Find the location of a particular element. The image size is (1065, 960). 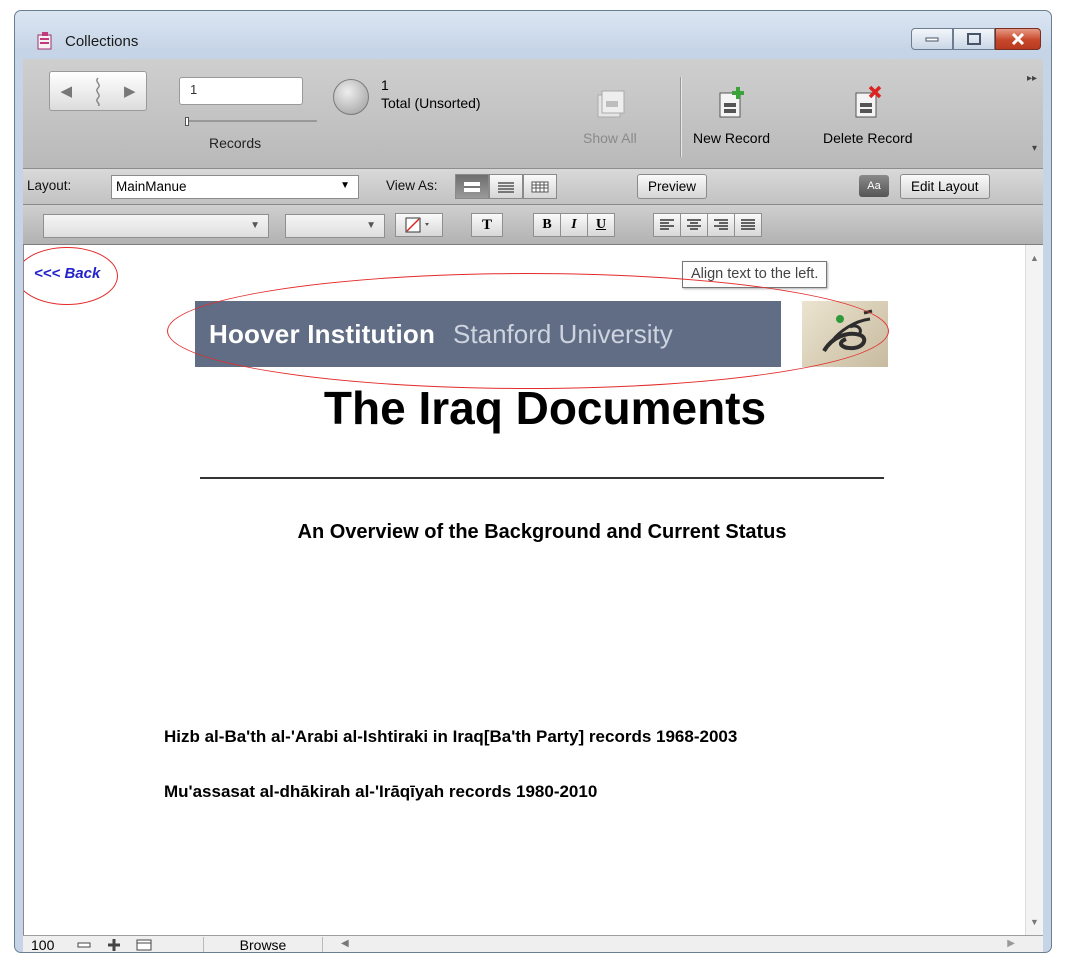

close-icon is located at coordinates (1018, 39).